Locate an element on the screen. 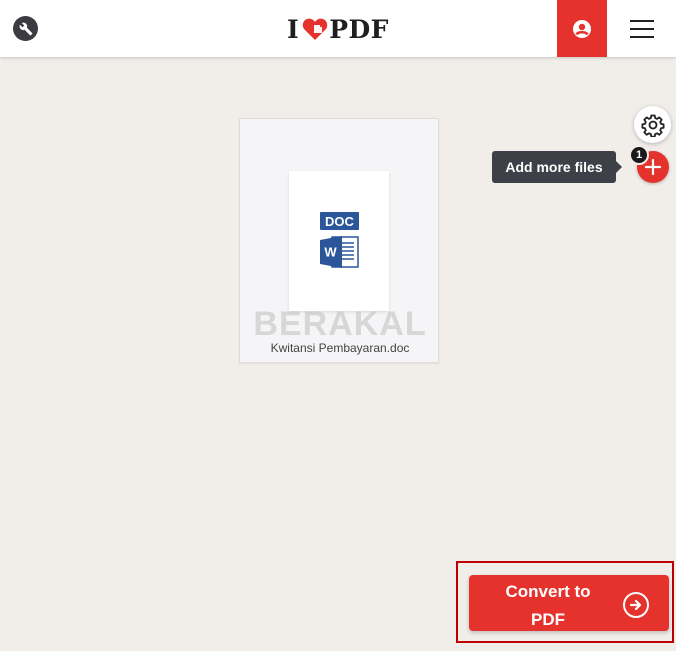  word-document-icon: W is located at coordinates (340, 254).